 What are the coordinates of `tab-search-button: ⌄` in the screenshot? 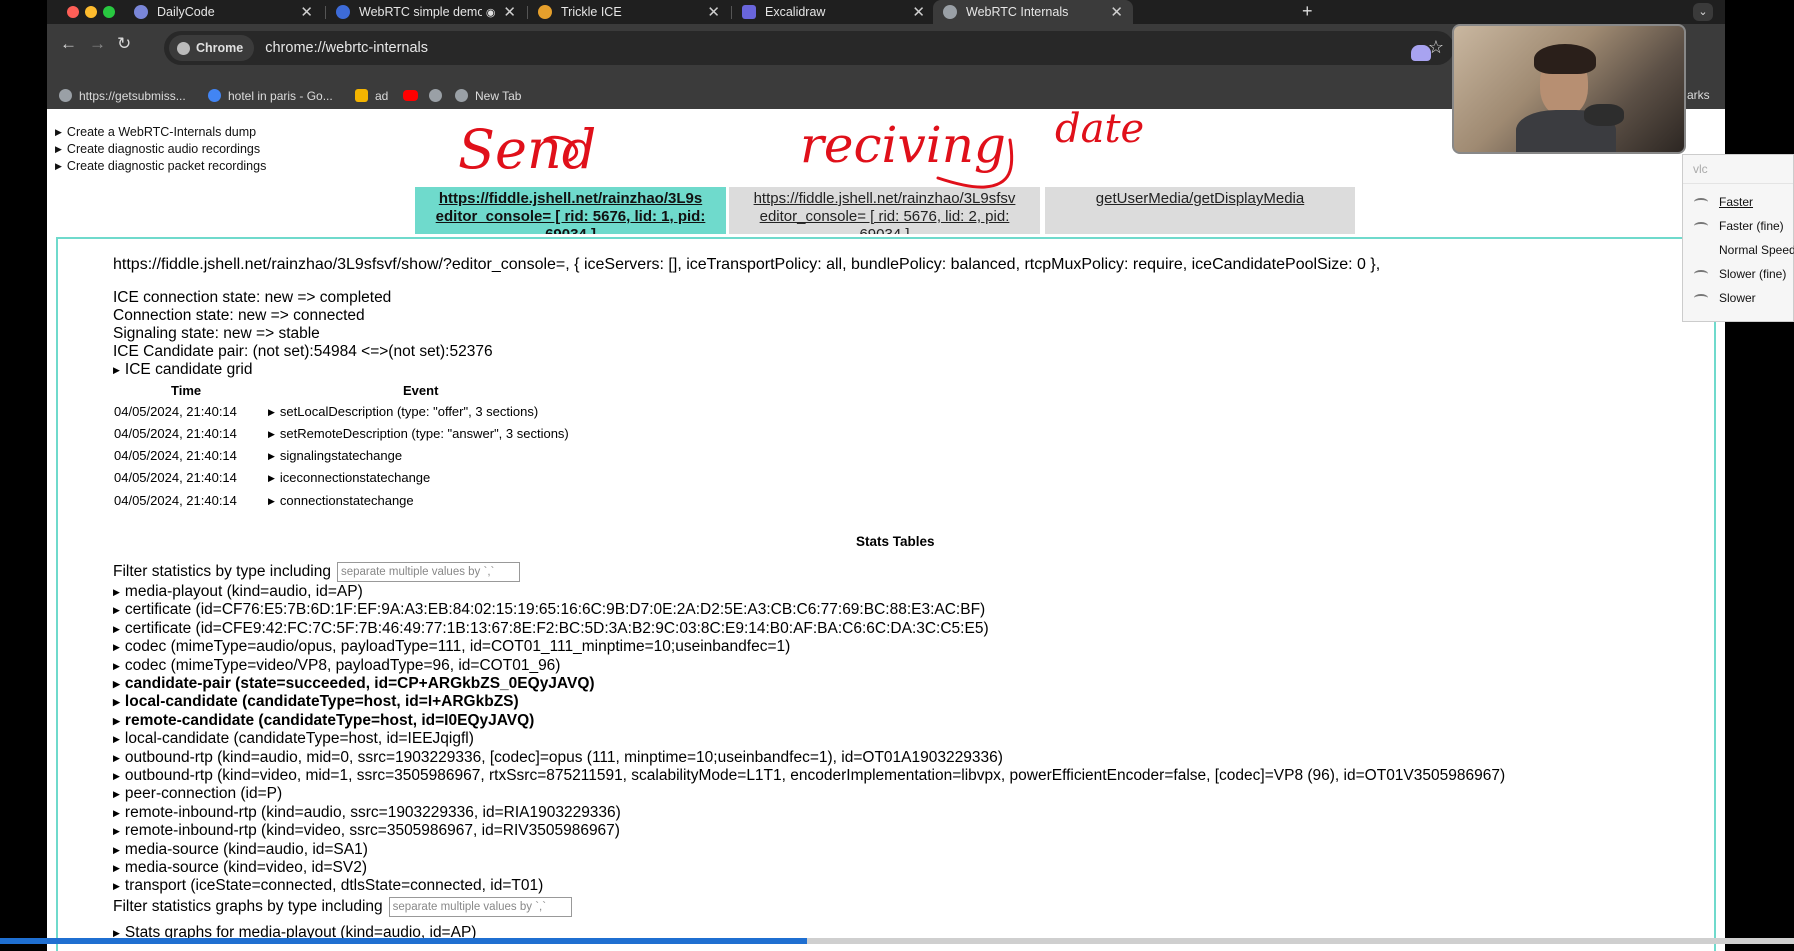 It's located at (1703, 12).